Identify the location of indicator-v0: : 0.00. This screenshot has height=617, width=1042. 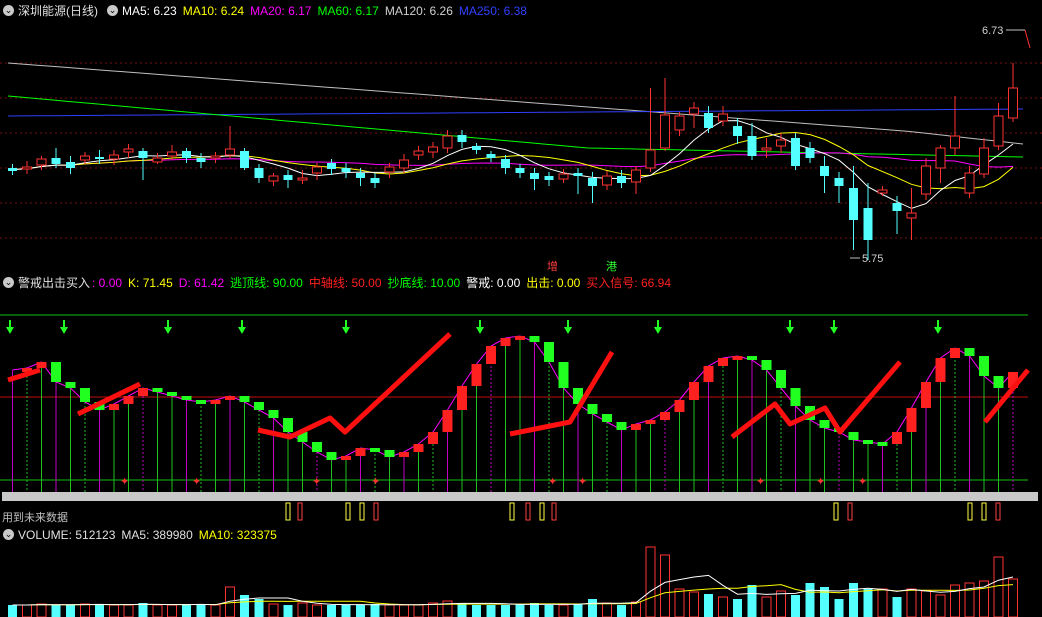
(107, 283).